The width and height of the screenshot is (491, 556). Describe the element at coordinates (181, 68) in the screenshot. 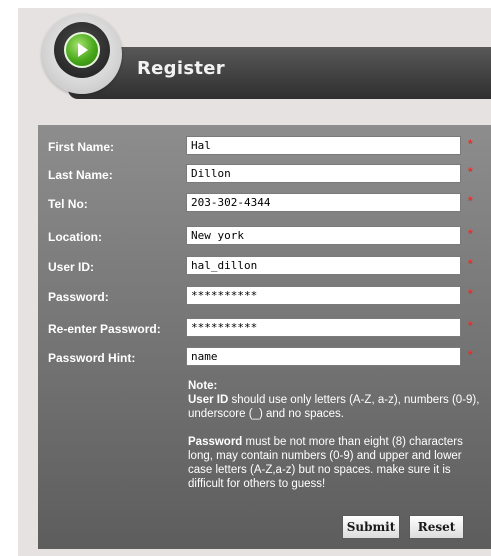

I see `page-title: Register` at that location.